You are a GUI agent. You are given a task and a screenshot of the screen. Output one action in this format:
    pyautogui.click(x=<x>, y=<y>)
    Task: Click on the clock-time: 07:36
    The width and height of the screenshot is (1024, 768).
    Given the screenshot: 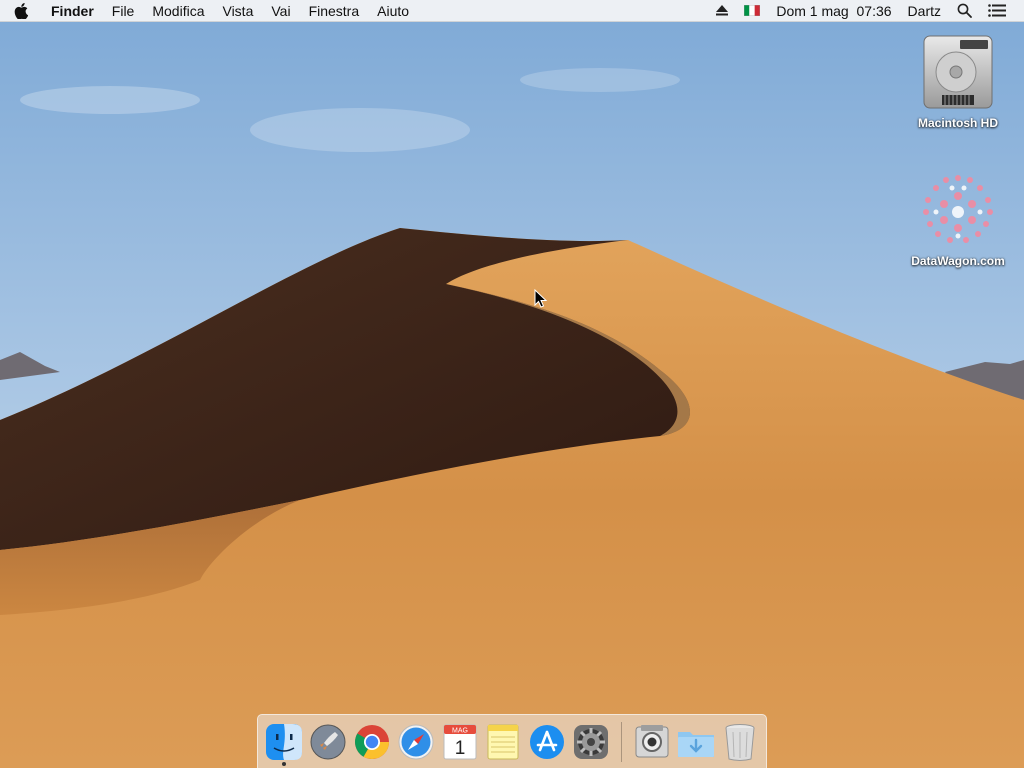 What is the action you would take?
    pyautogui.click(x=874, y=10)
    